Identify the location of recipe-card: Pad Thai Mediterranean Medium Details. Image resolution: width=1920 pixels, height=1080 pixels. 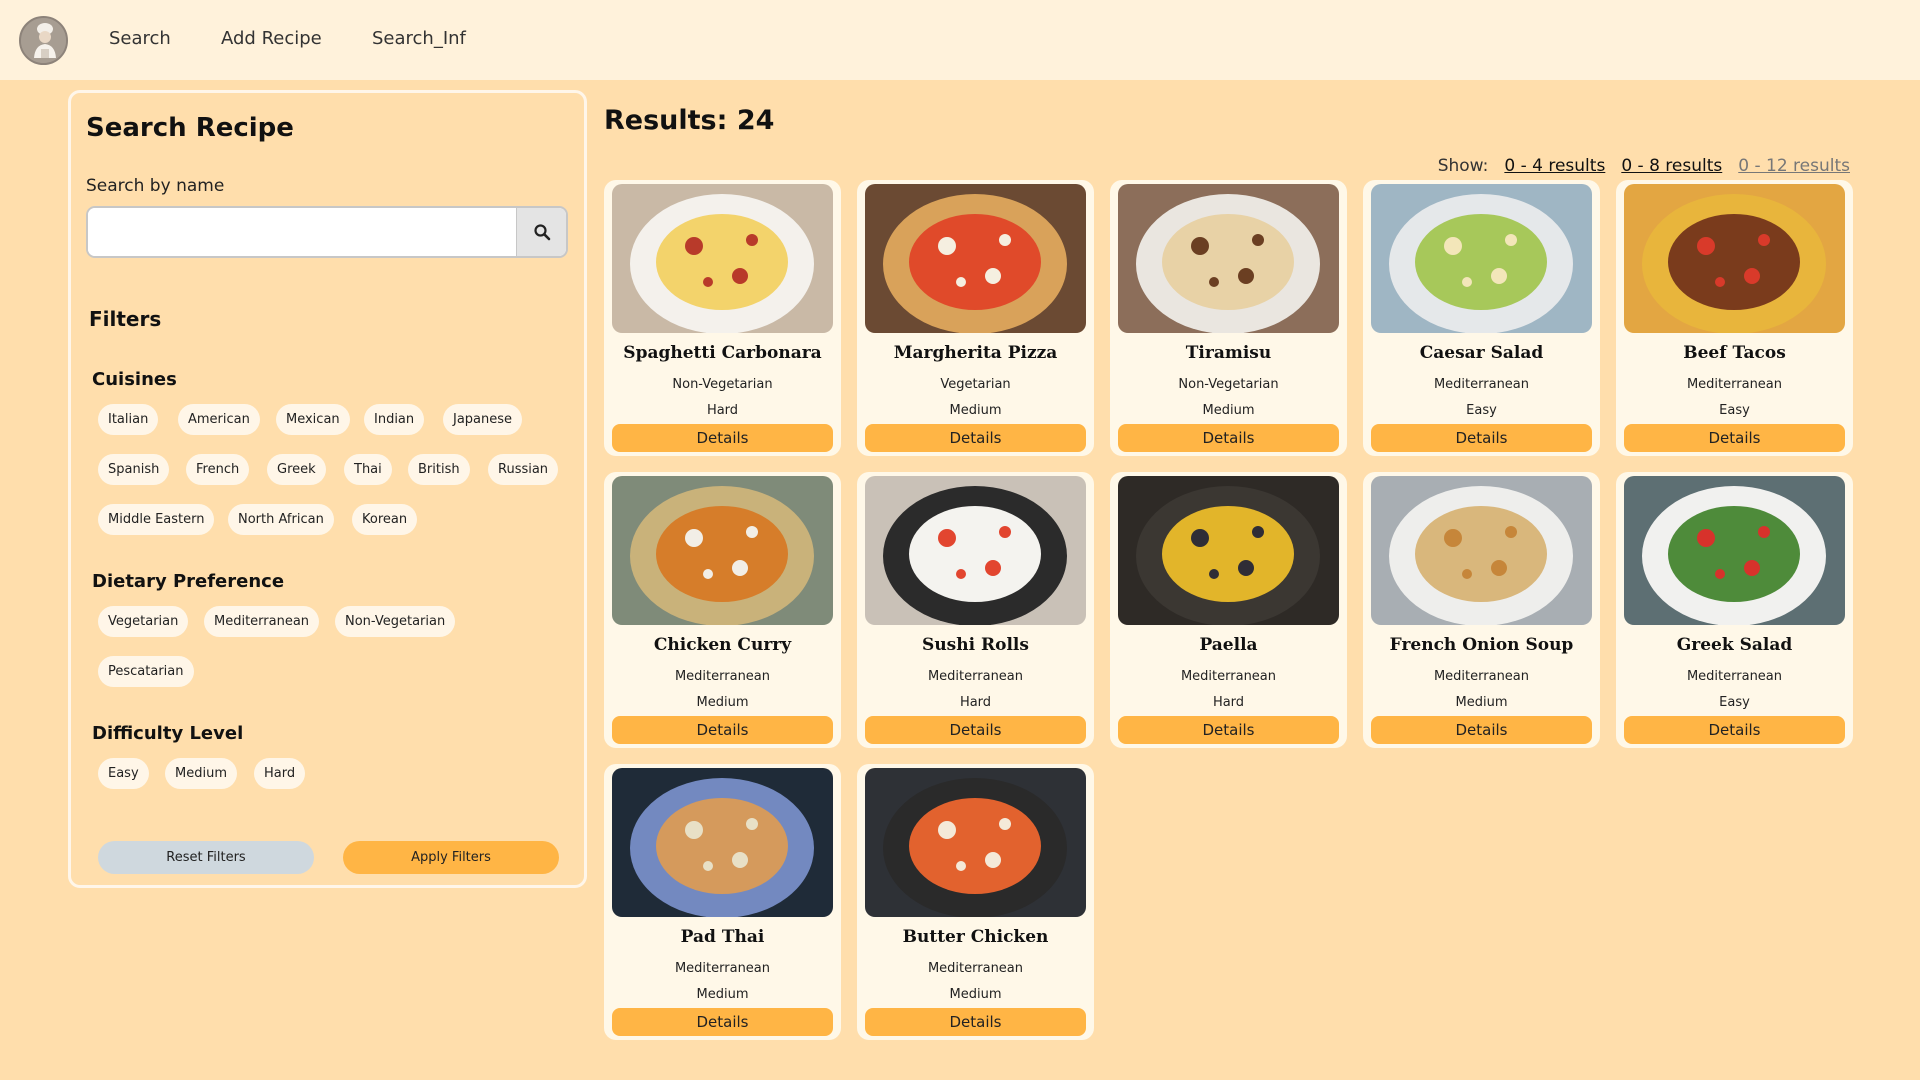
(722, 902).